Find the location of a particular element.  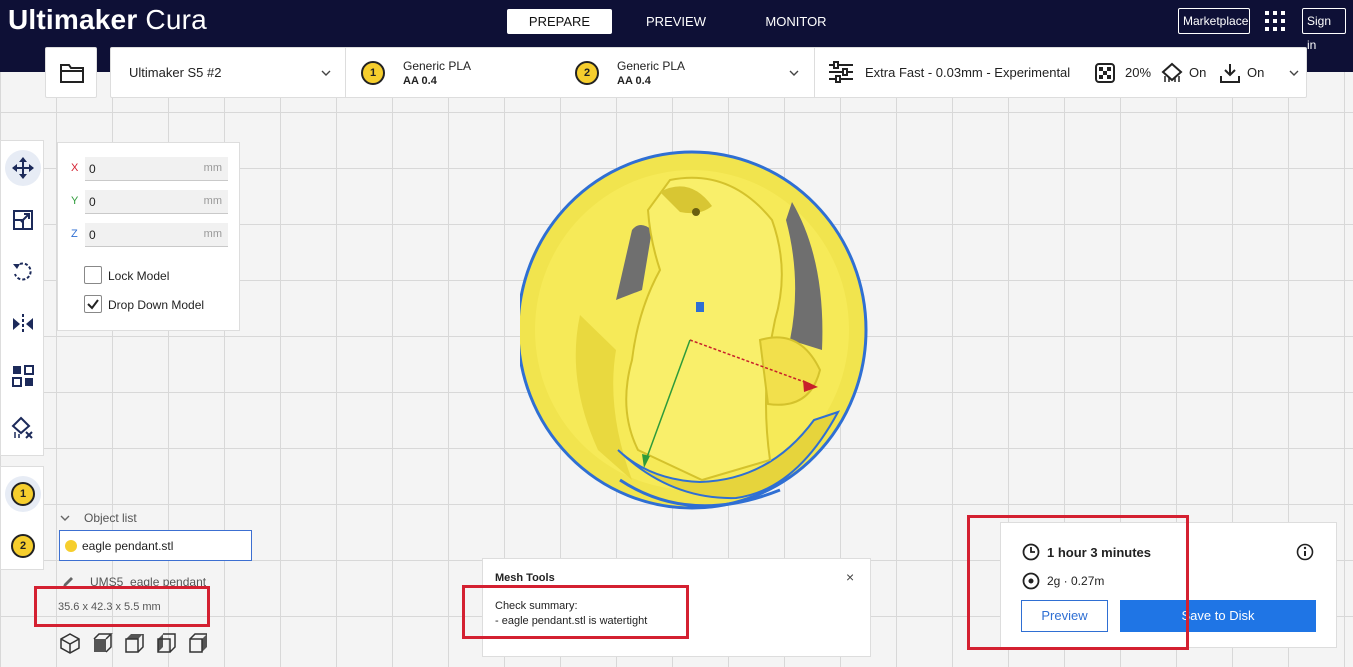

per-model-settings-button is located at coordinates (23, 376).